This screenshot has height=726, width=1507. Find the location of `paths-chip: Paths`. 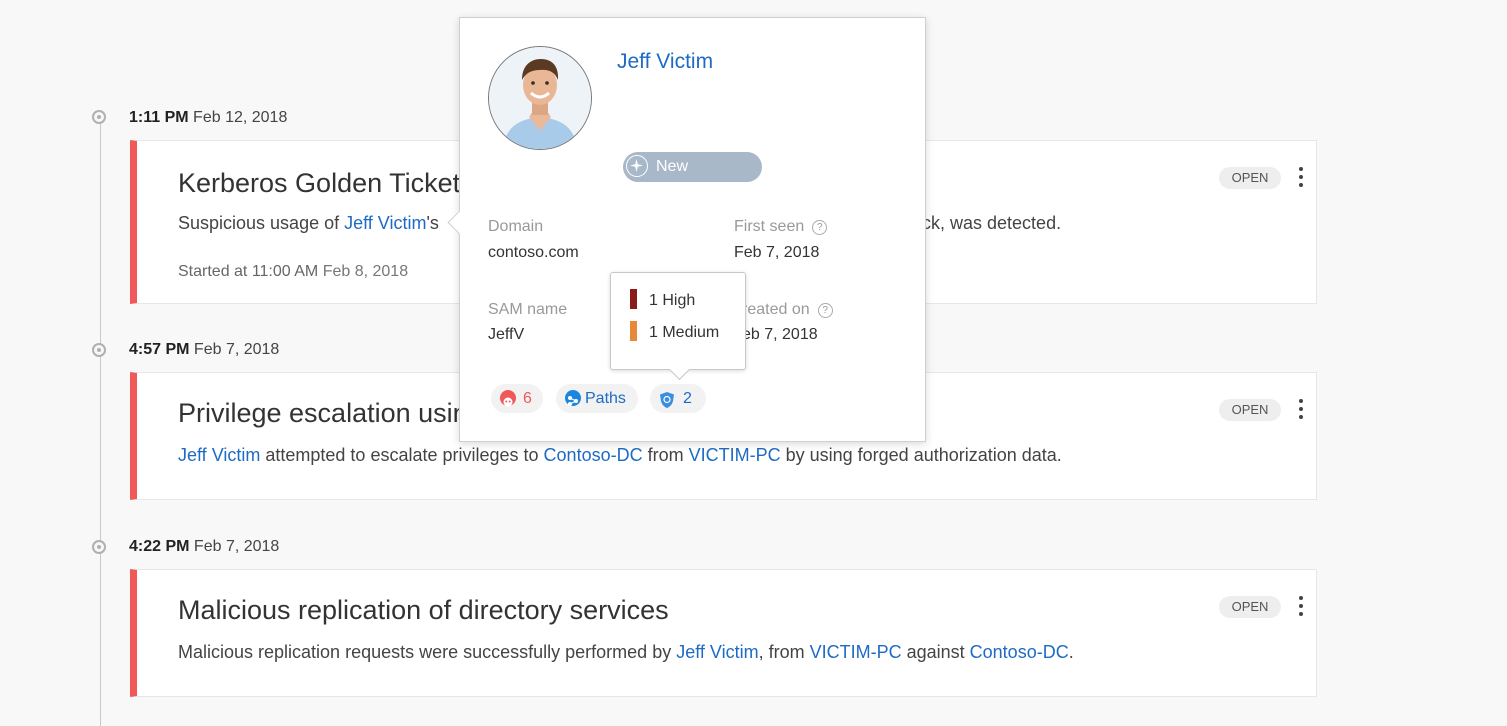

paths-chip: Paths is located at coordinates (597, 398).